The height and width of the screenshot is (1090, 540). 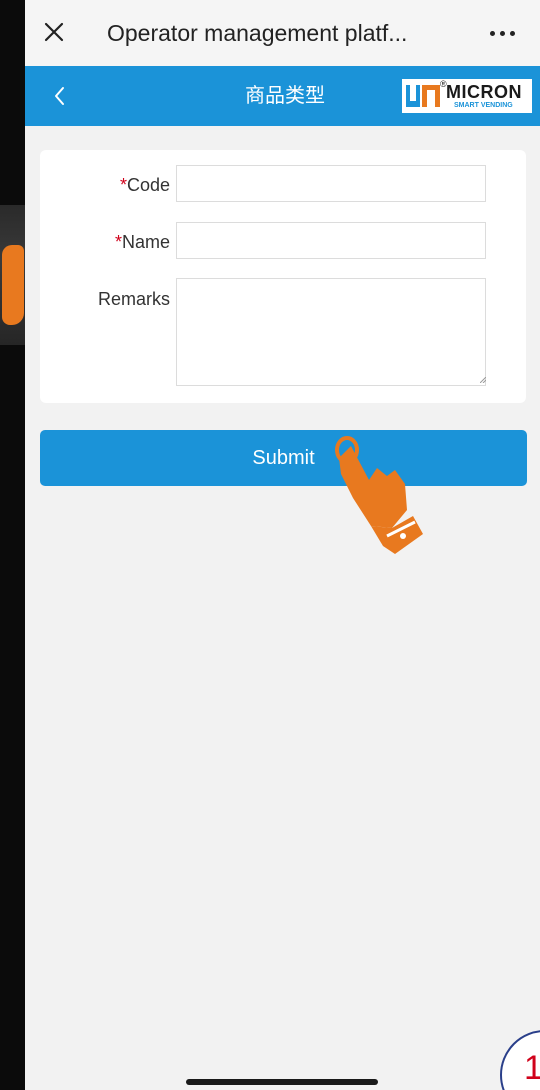 I want to click on code-field, so click(x=331, y=183).